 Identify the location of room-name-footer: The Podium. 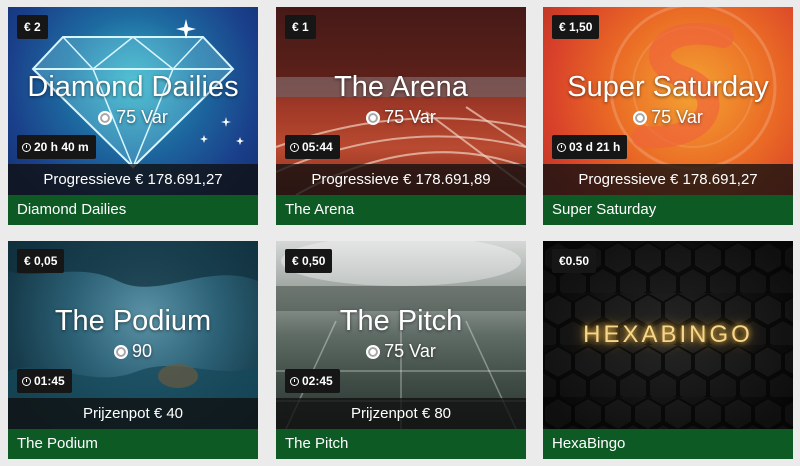
(133, 444).